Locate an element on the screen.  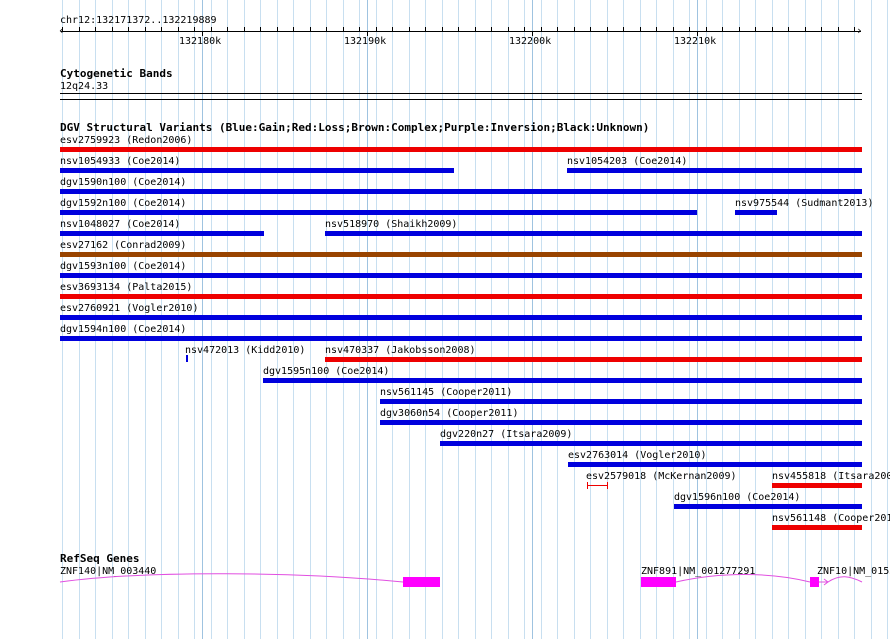
variant-label: esv2759923 (Redon2006) is located at coordinates (126, 140).